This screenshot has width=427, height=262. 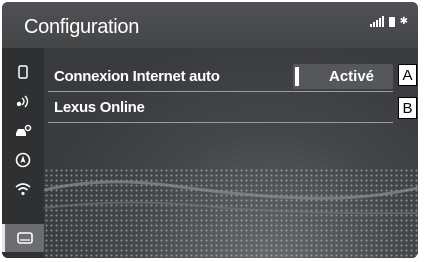 I want to click on display-icon, so click(x=24, y=238).